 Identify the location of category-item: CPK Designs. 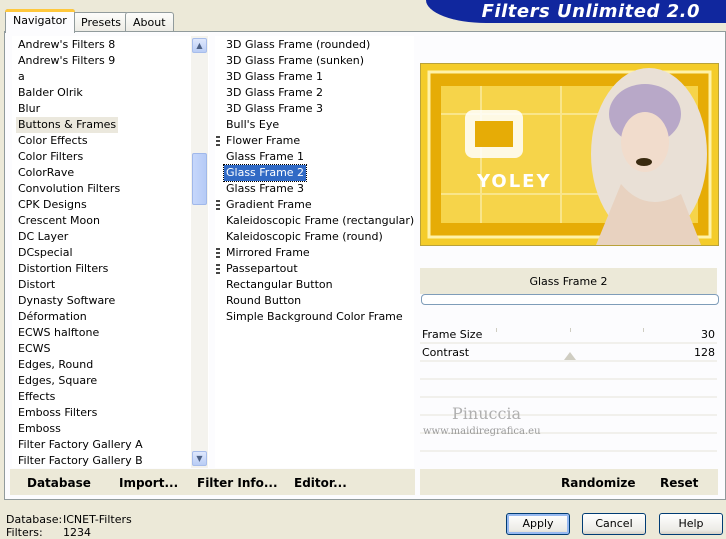
(52, 205).